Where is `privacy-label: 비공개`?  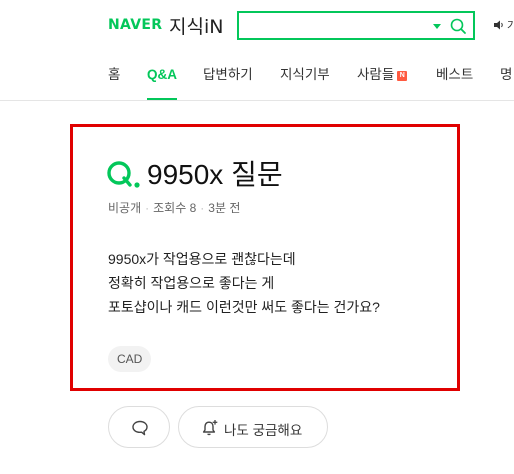
privacy-label: 비공개 is located at coordinates (125, 208).